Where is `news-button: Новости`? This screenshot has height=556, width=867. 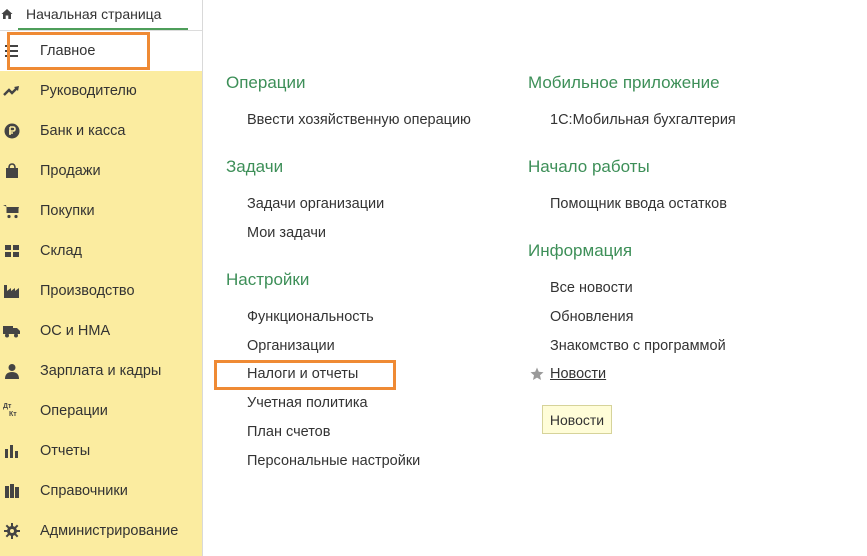
news-button: Новости is located at coordinates (577, 419).